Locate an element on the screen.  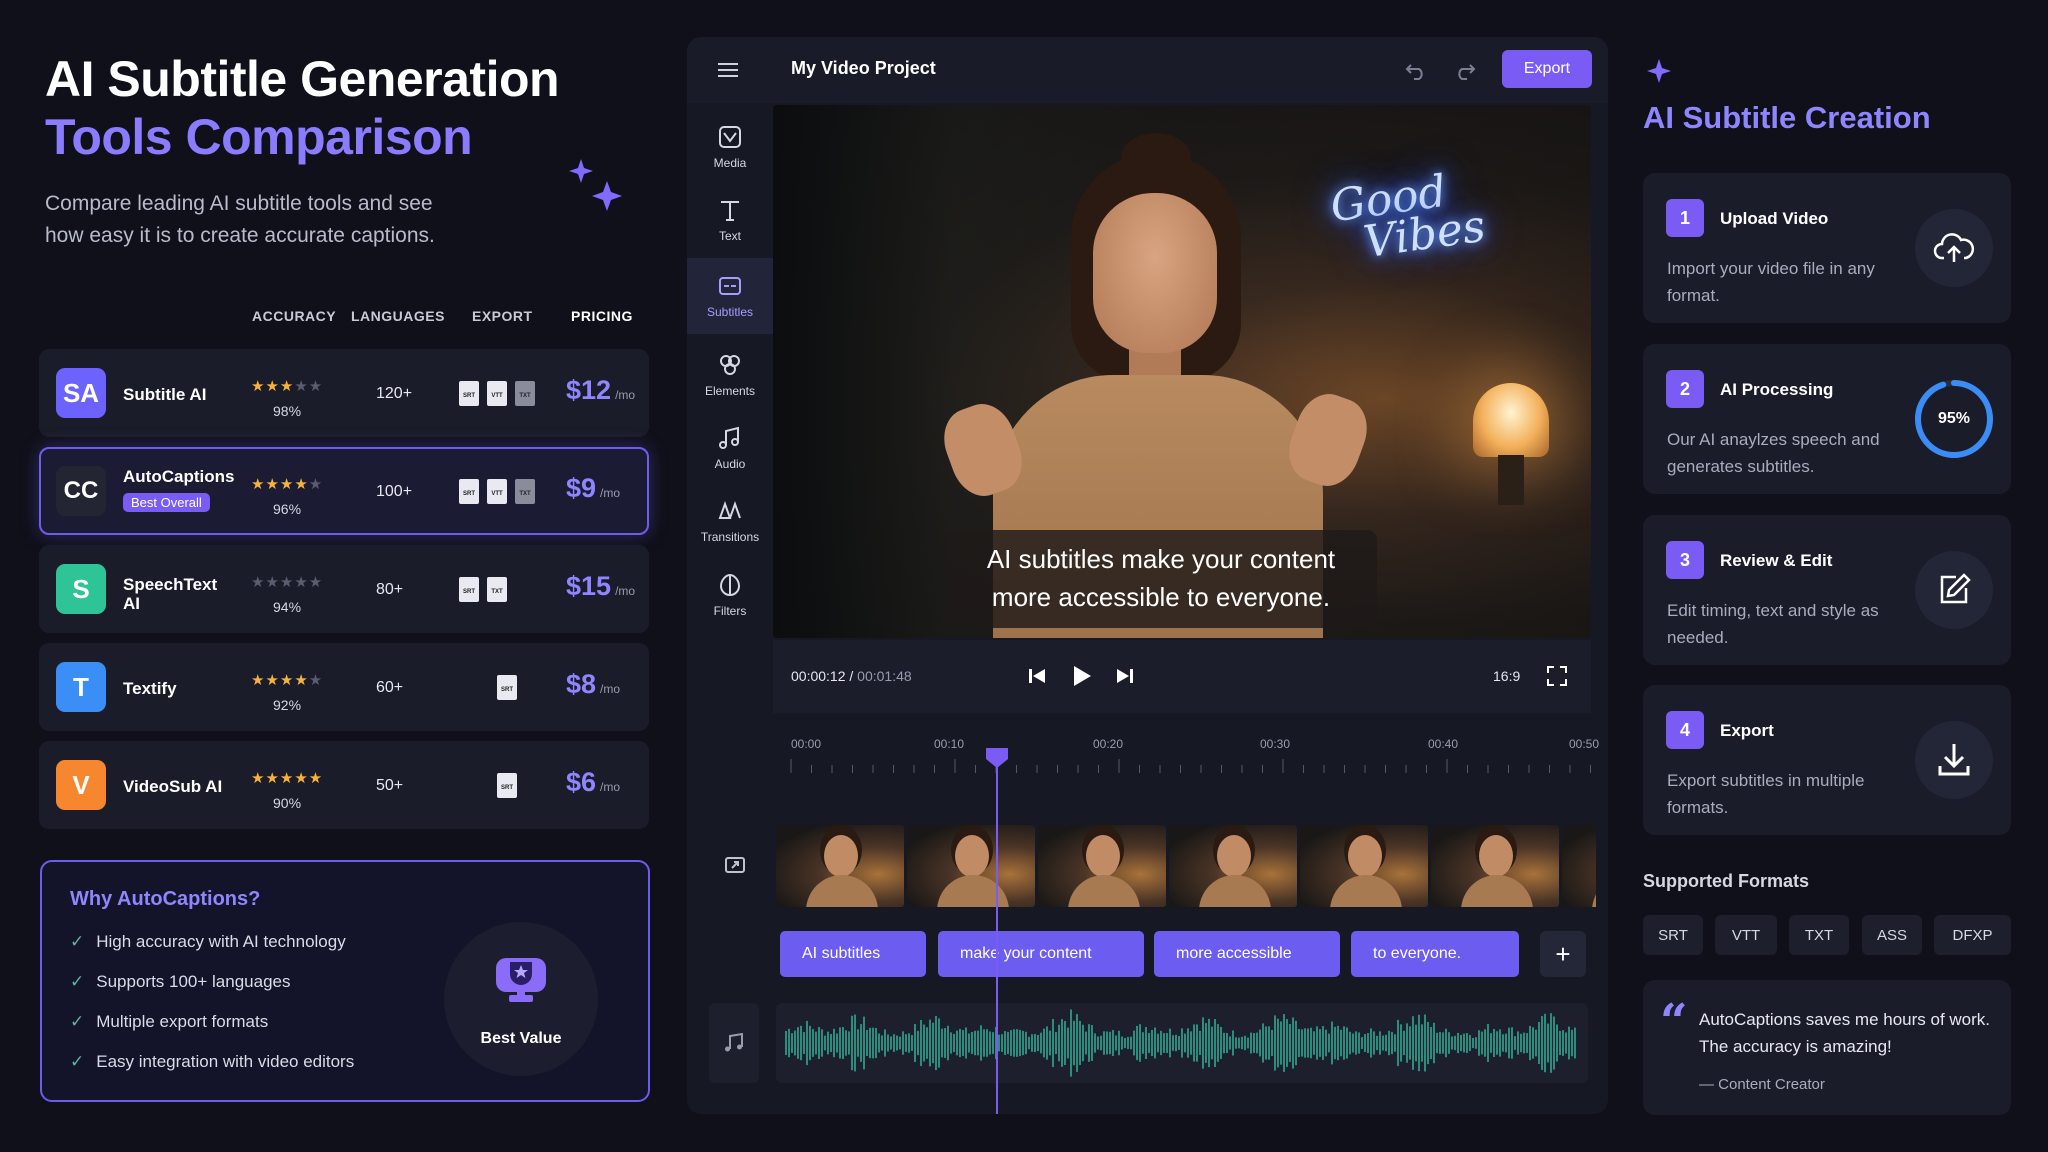
step-number: 3 is located at coordinates (1685, 560).